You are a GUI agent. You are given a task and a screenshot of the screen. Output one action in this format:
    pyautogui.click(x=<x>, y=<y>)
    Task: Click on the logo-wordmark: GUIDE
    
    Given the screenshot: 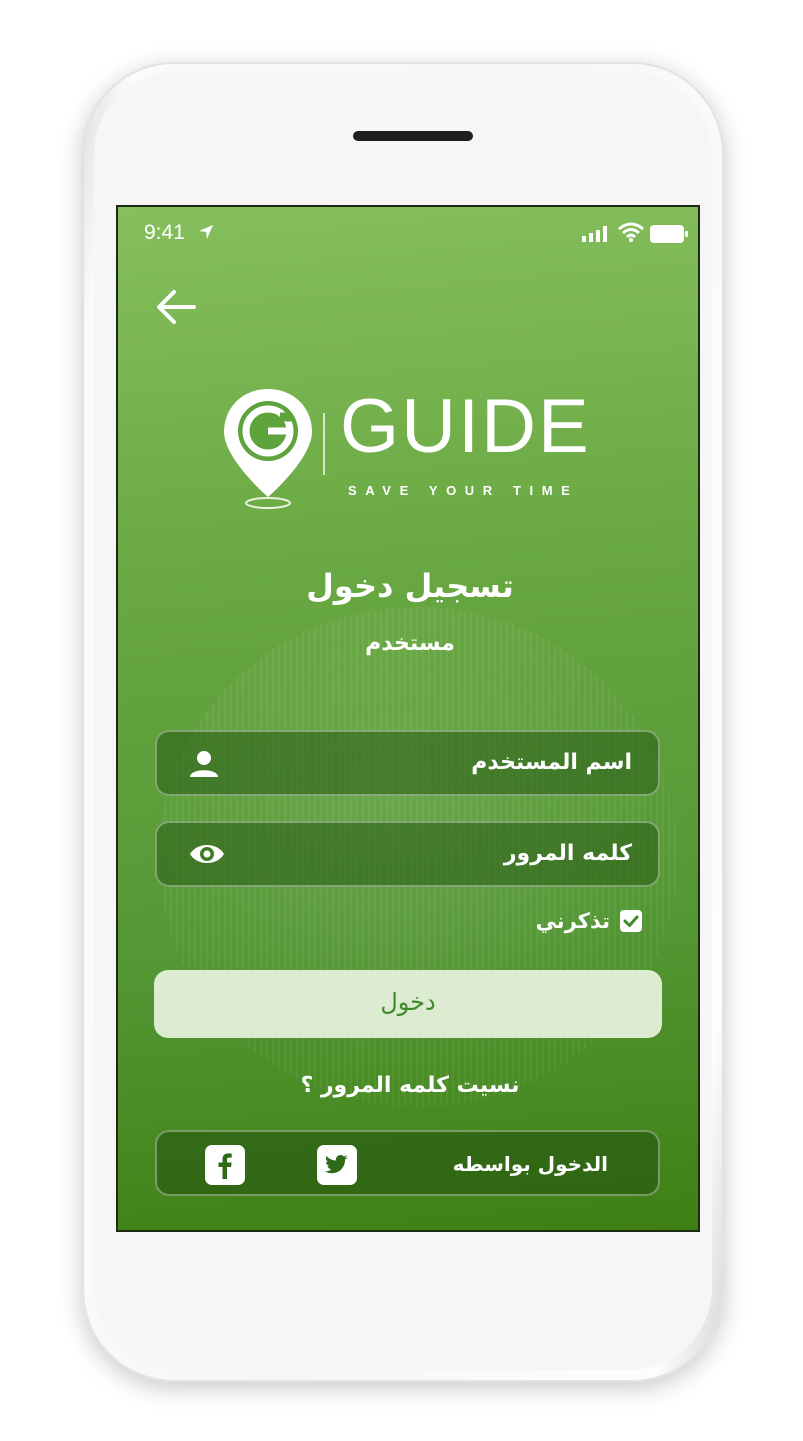 What is the action you would take?
    pyautogui.click(x=465, y=426)
    